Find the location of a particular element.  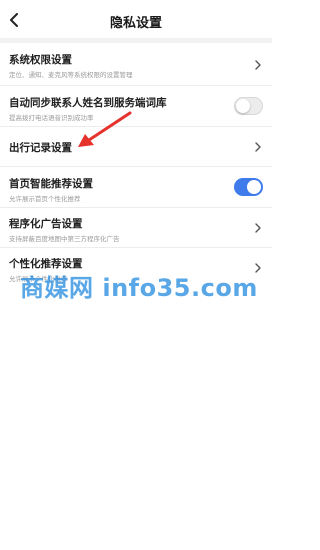

header-bar: 隐私设置 is located at coordinates (136, 21).